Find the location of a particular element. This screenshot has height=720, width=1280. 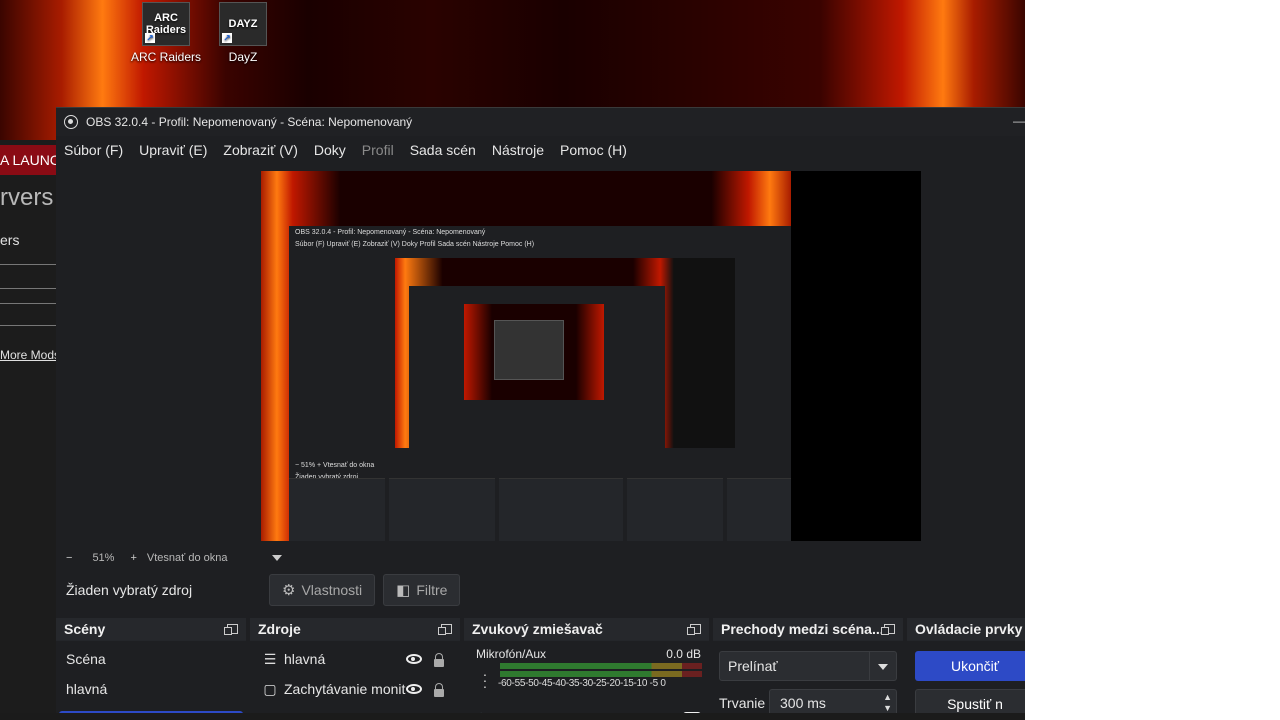

dock-header: Zvukový zmiešavač is located at coordinates (586, 629).